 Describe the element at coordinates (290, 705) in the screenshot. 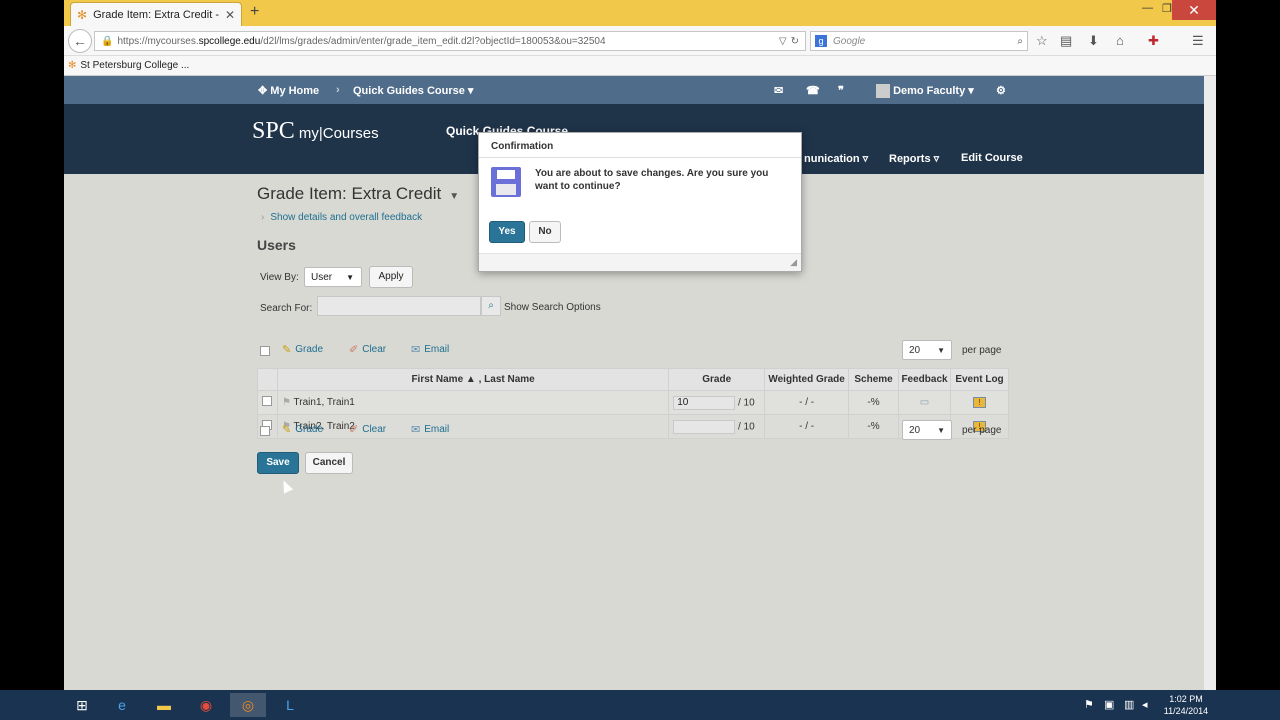

I see `lync-icon: L` at that location.